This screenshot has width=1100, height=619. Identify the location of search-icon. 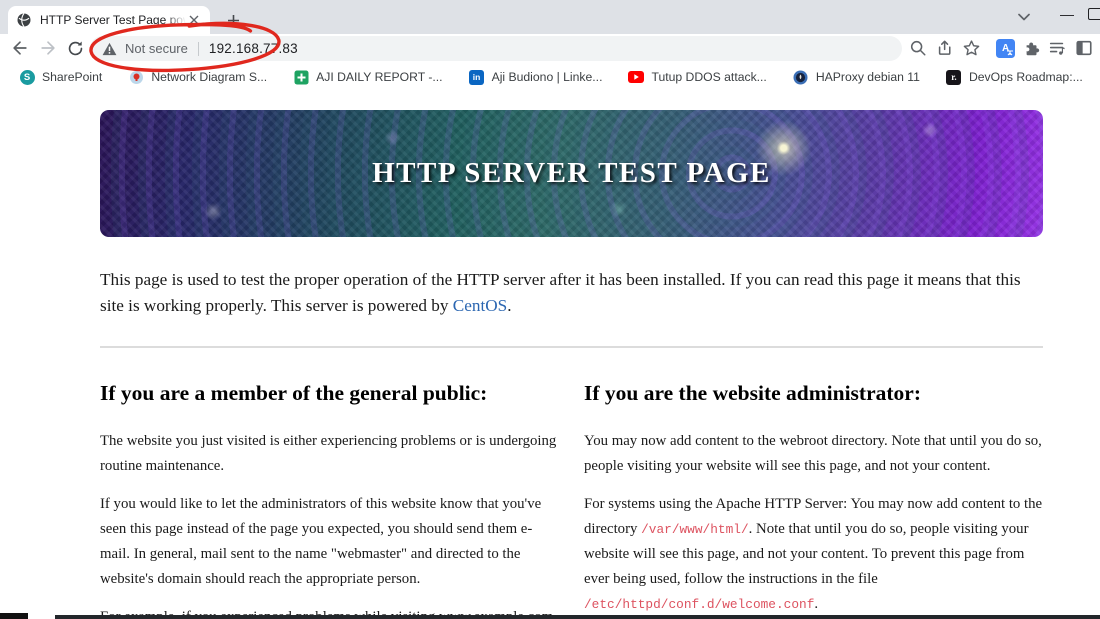
(918, 48).